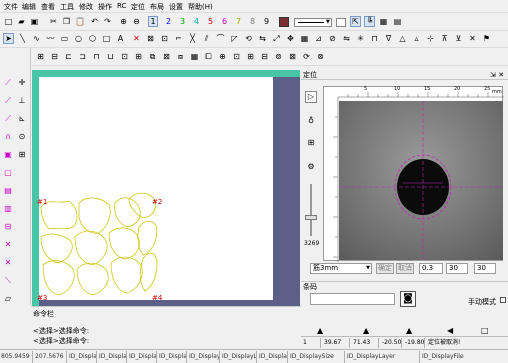 This screenshot has width=508, height=363. Describe the element at coordinates (206, 38) in the screenshot. I see `offset-icon: ⫽` at that location.